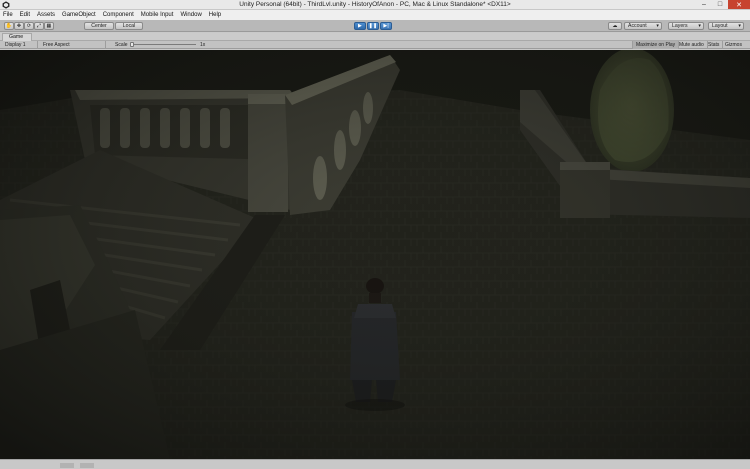 Image resolution: width=750 pixels, height=469 pixels. Describe the element at coordinates (692, 45) in the screenshot. I see `mute-audio-toggle: Mute audio` at that location.